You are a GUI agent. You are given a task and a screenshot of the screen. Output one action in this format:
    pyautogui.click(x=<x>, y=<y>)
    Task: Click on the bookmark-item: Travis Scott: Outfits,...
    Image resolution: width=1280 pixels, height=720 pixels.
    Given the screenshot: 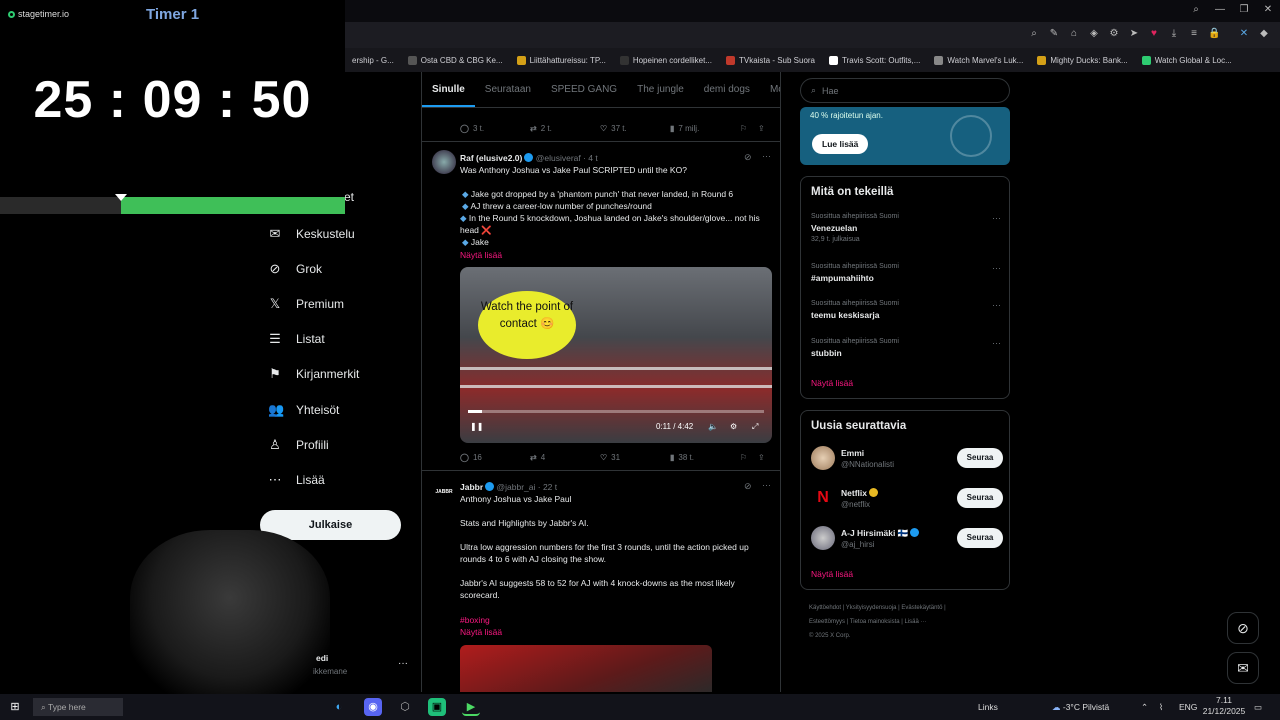 What is the action you would take?
    pyautogui.click(x=874, y=60)
    